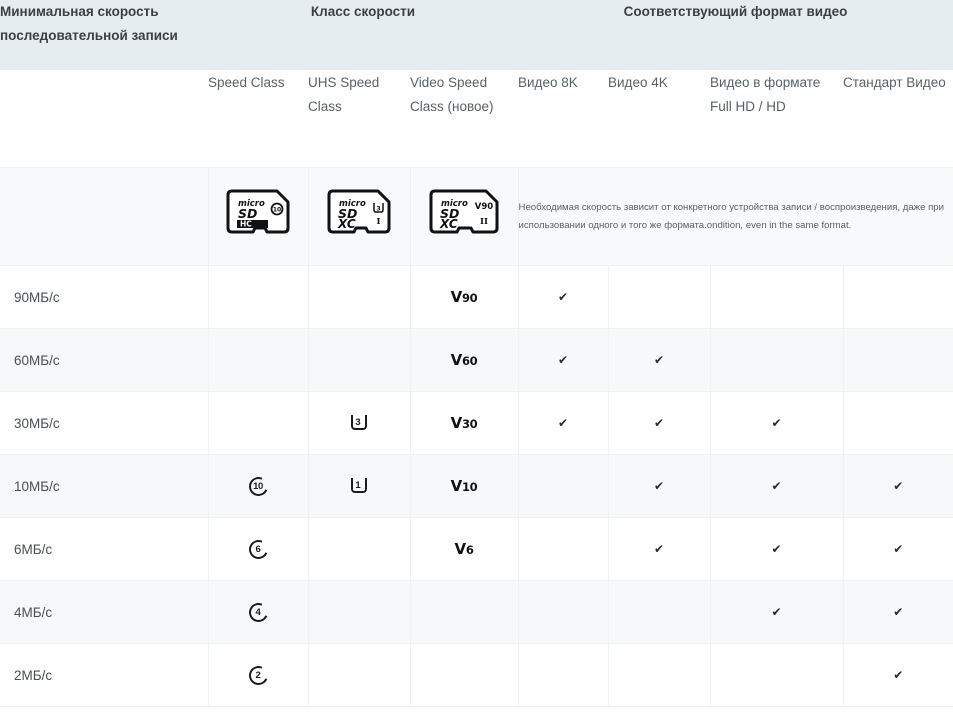 The image size is (953, 718). I want to click on svg-text: 3, so click(378, 209).